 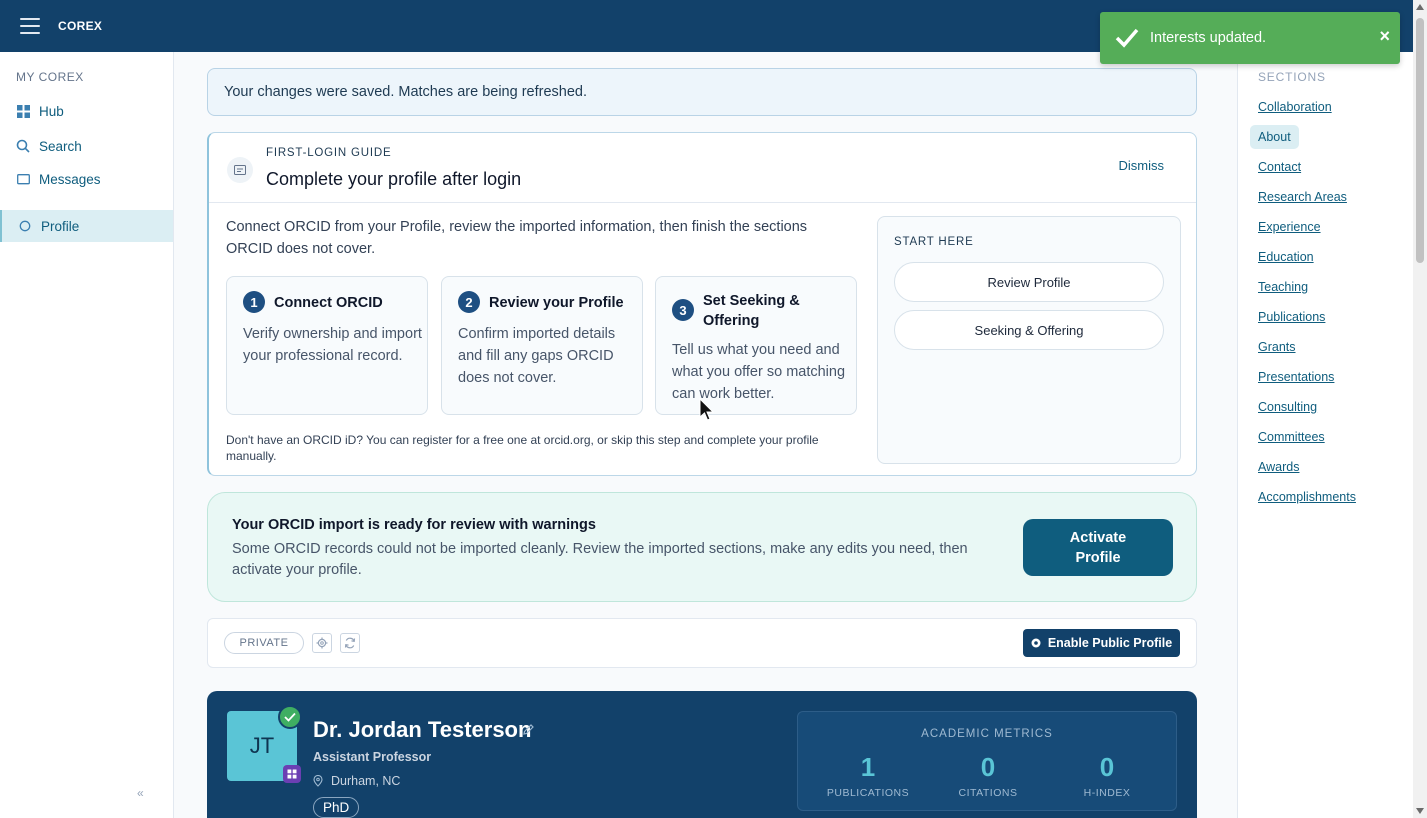 What do you see at coordinates (264, 643) in the screenshot?
I see `privacy-status-badge: PRIVATE` at bounding box center [264, 643].